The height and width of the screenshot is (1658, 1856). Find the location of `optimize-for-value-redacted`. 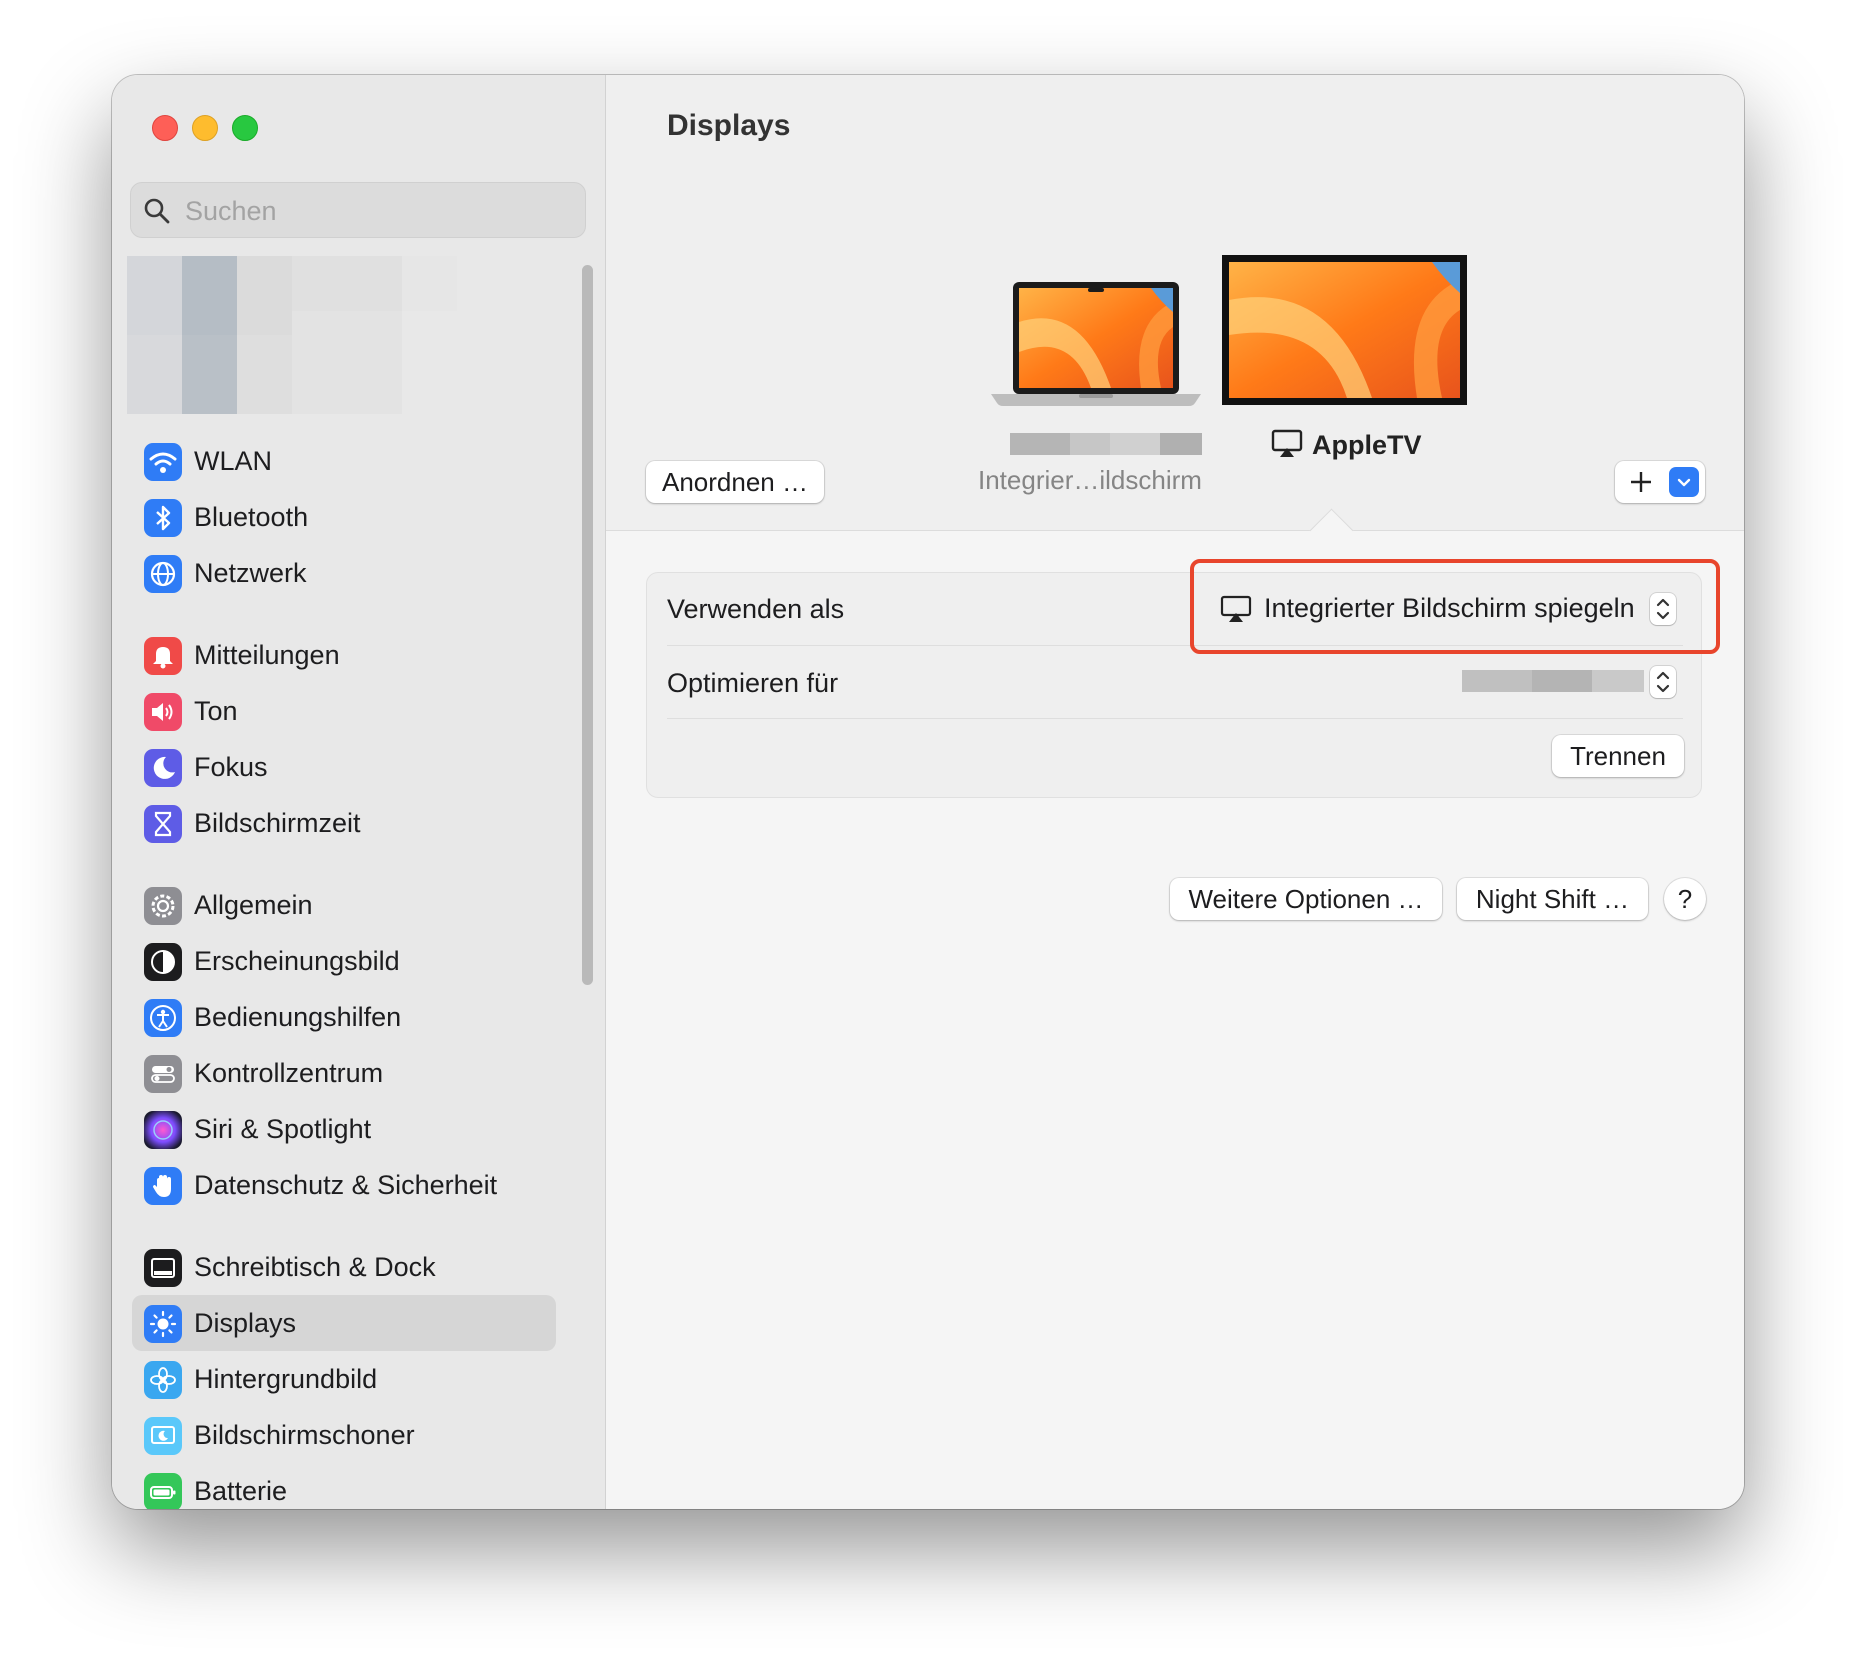

optimize-for-value-redacted is located at coordinates (1553, 681).